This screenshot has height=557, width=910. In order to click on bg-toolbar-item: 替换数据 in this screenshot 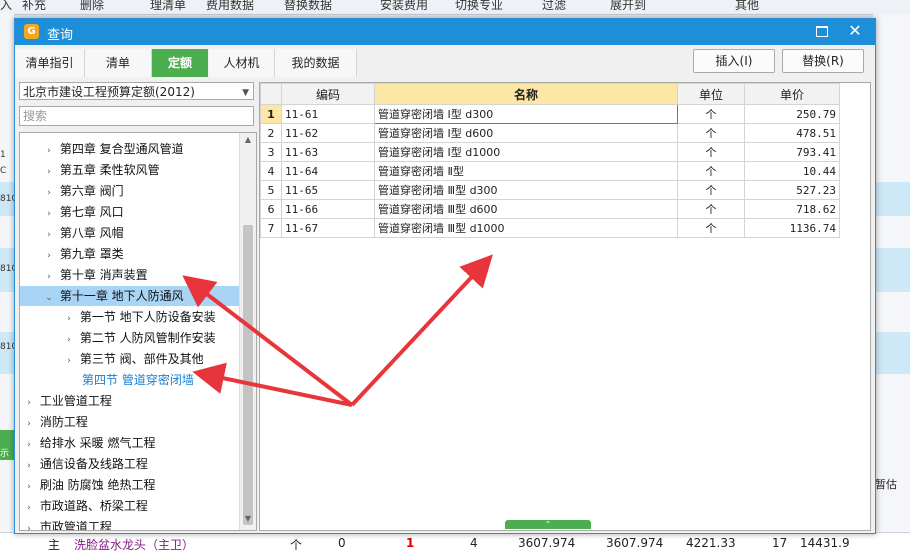, I will do `click(308, 6)`.